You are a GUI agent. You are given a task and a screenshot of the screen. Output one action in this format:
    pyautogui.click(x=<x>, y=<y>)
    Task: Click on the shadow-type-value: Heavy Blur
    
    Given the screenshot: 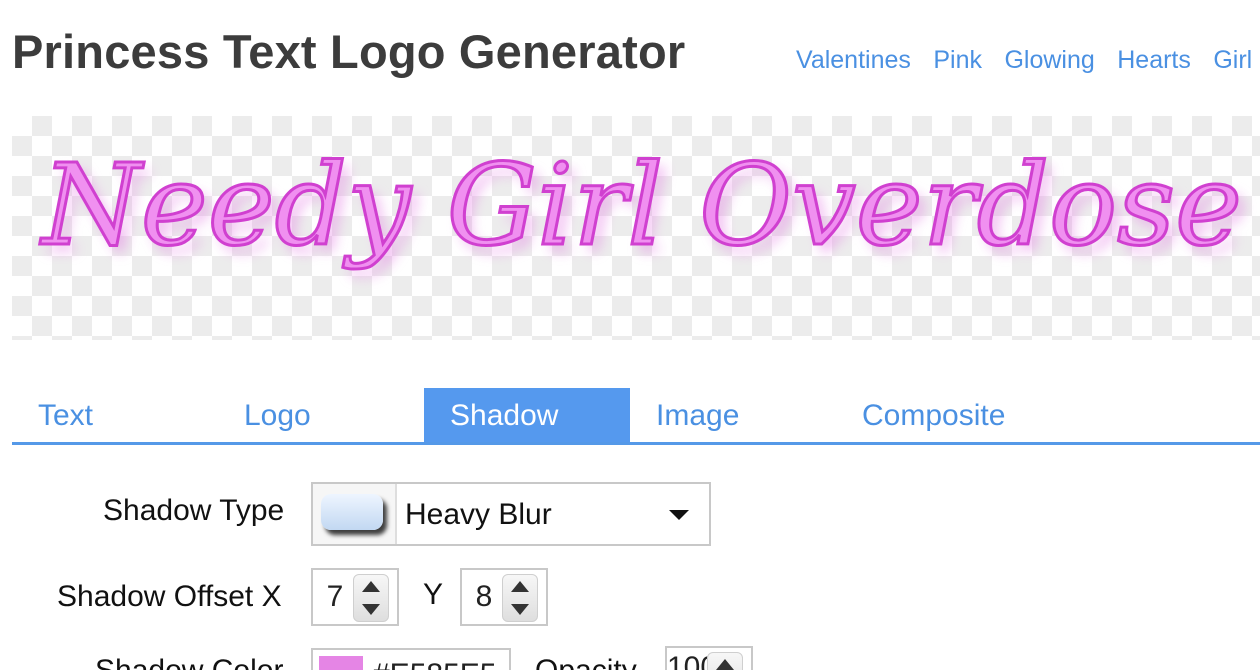 What is the action you would take?
    pyautogui.click(x=478, y=514)
    